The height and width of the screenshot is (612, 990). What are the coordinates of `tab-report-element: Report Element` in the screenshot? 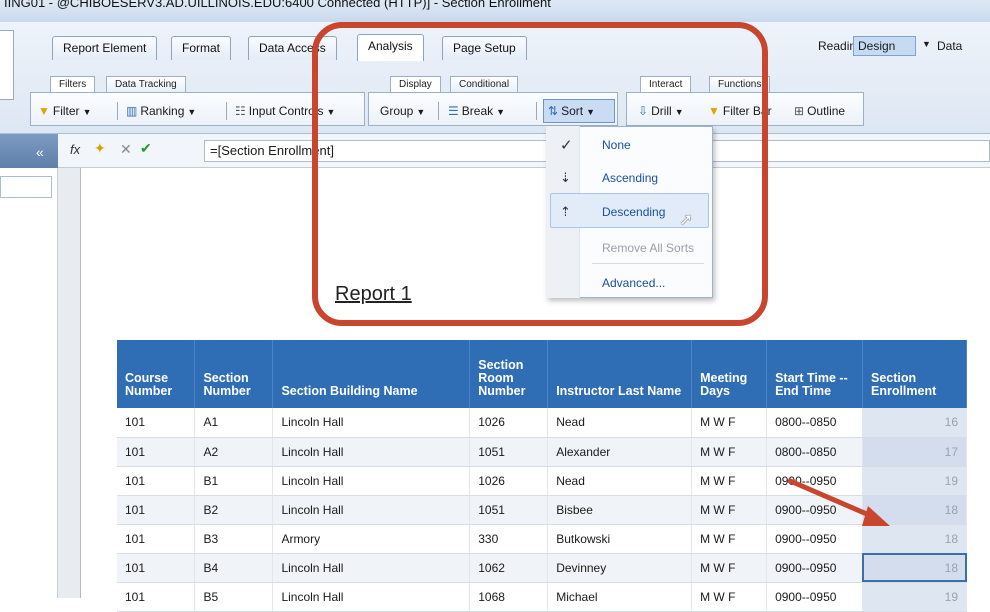 It's located at (105, 48).